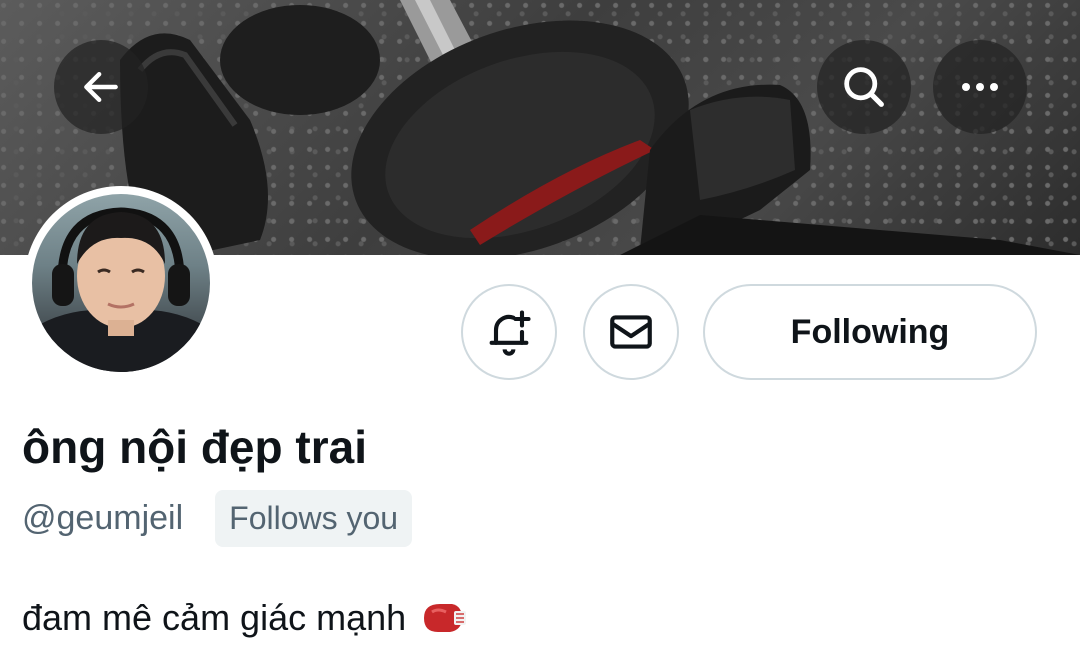  What do you see at coordinates (214, 617) in the screenshot?
I see `bio-text: đam mê cảm giác mạnh` at bounding box center [214, 617].